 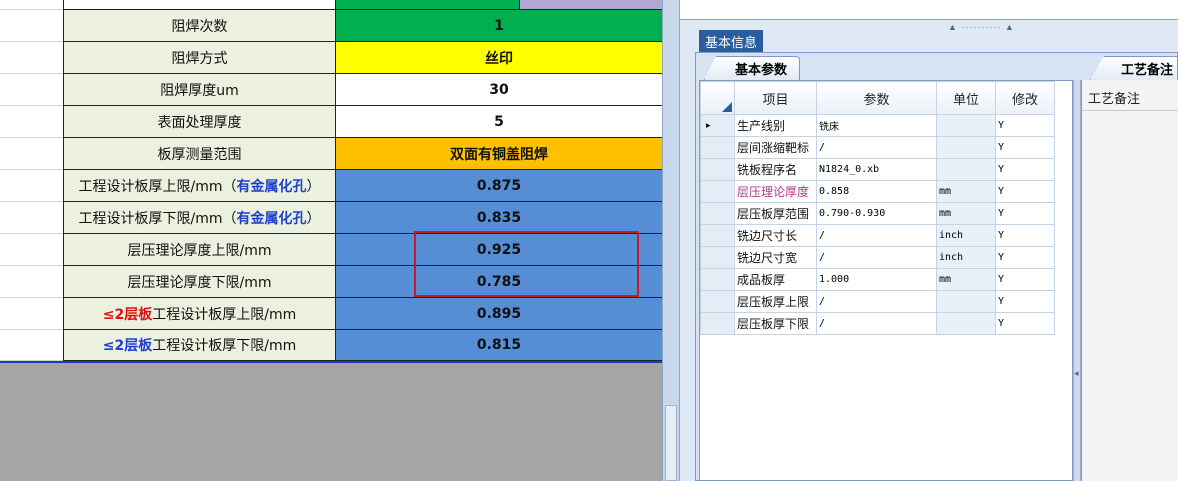 I want to click on value-solder-mask-thickness: 30, so click(x=499, y=90).